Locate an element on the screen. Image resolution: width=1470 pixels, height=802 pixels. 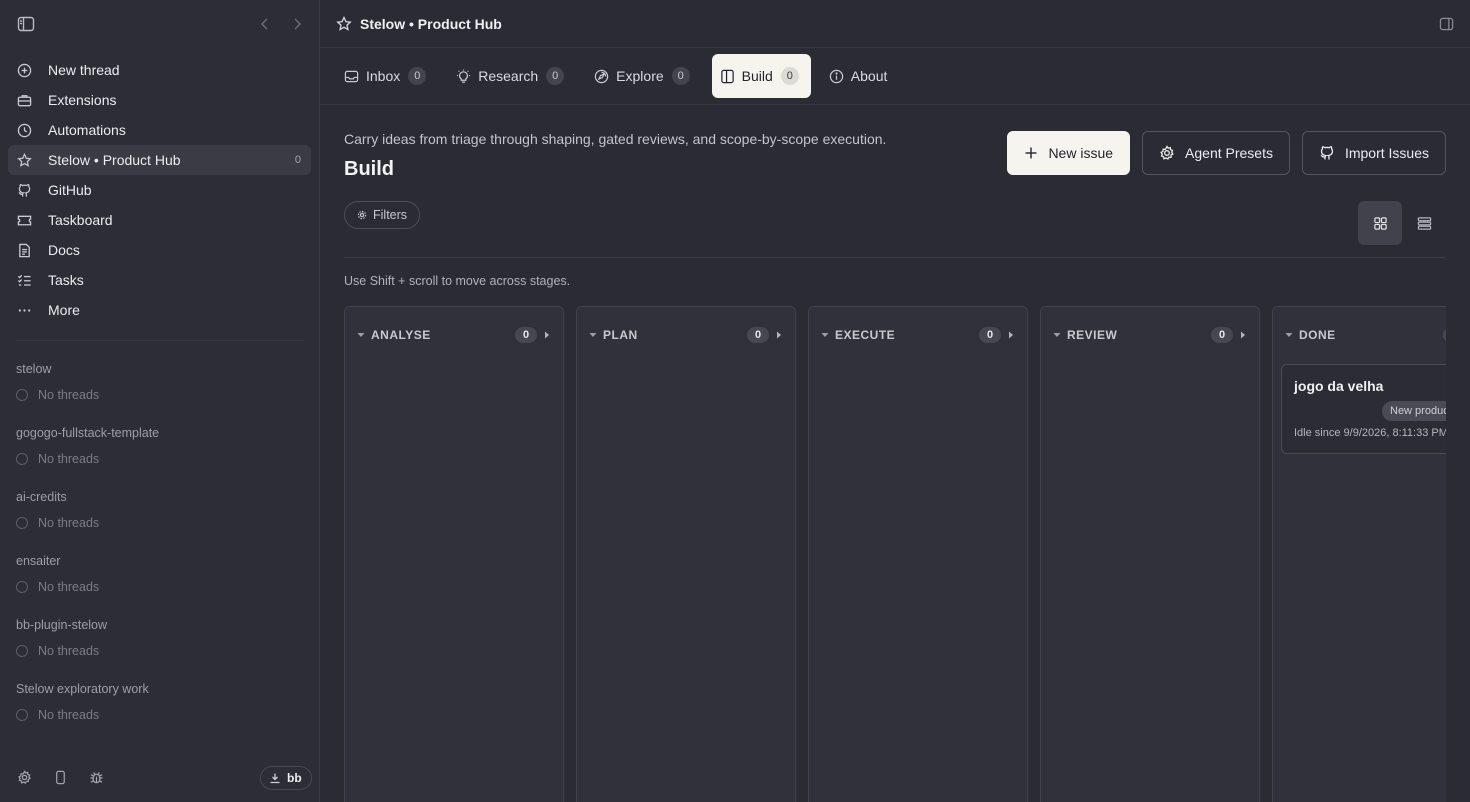
github-icon is located at coordinates (24, 190).